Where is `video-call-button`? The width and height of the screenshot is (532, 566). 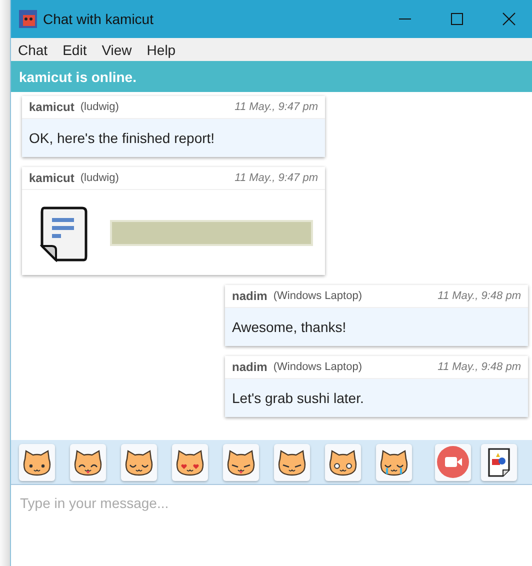
video-call-button is located at coordinates (453, 462).